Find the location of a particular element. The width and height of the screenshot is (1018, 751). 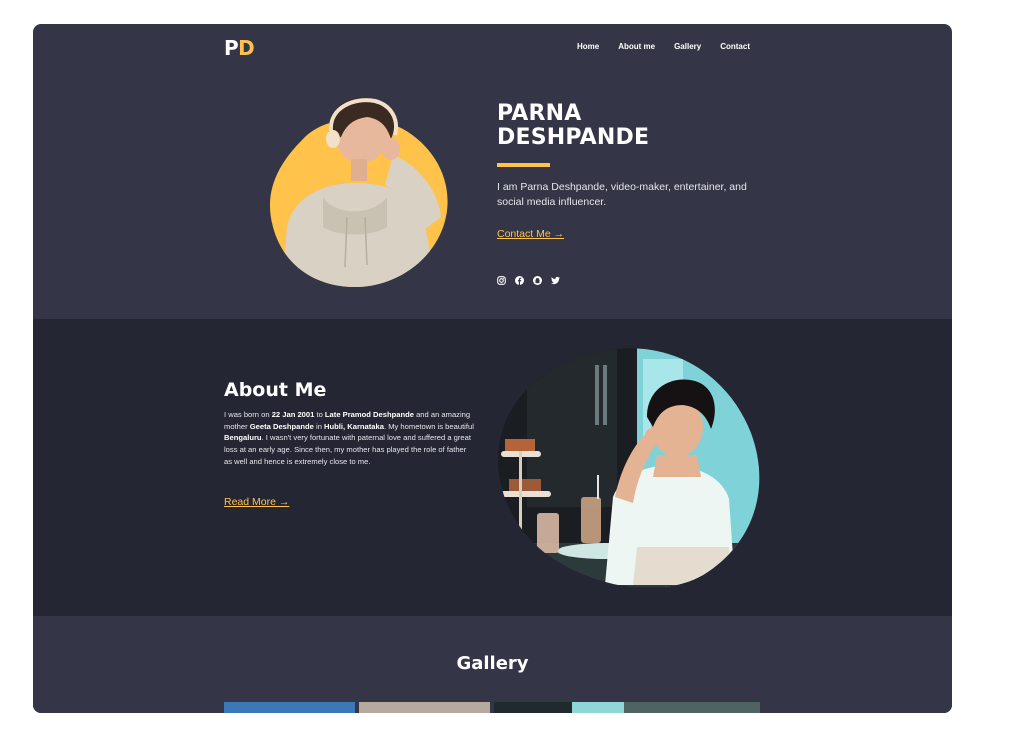

hero-name-last: DESHPANDE is located at coordinates (573, 137).